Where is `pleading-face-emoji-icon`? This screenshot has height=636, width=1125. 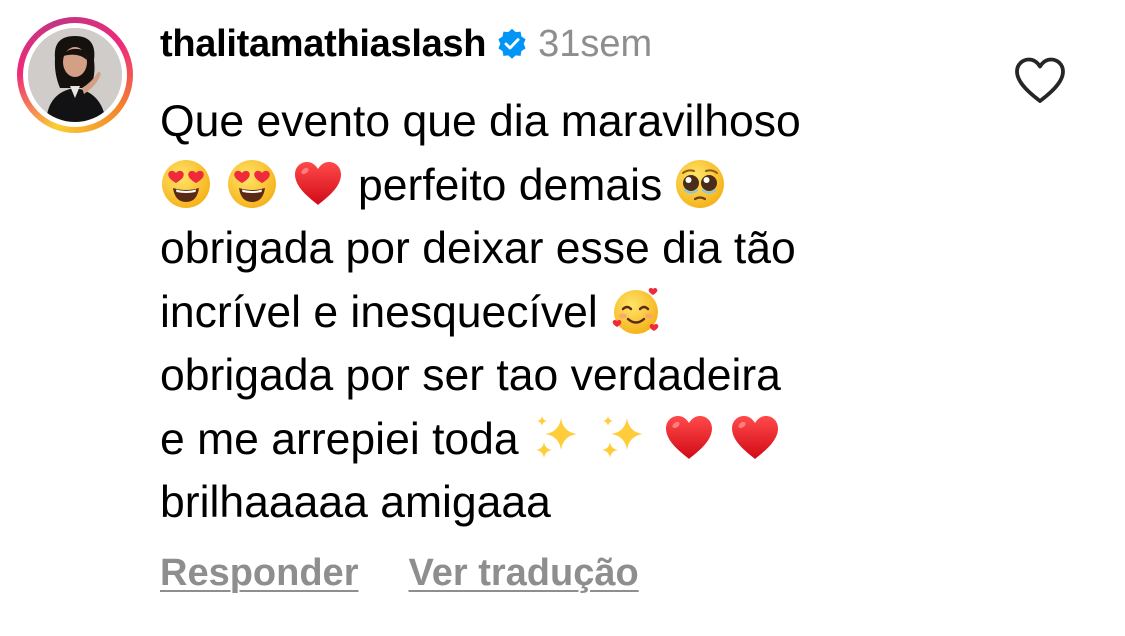
pleading-face-emoji-icon is located at coordinates (700, 184).